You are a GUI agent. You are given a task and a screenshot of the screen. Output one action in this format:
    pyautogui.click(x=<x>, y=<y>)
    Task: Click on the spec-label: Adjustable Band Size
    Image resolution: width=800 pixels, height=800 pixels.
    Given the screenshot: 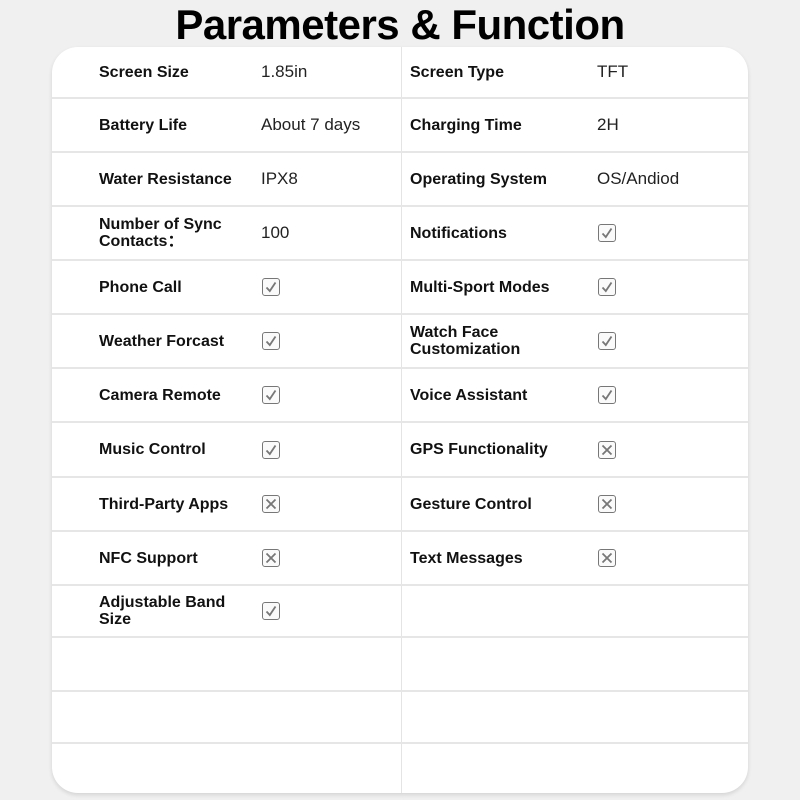 What is the action you would take?
    pyautogui.click(x=162, y=611)
    